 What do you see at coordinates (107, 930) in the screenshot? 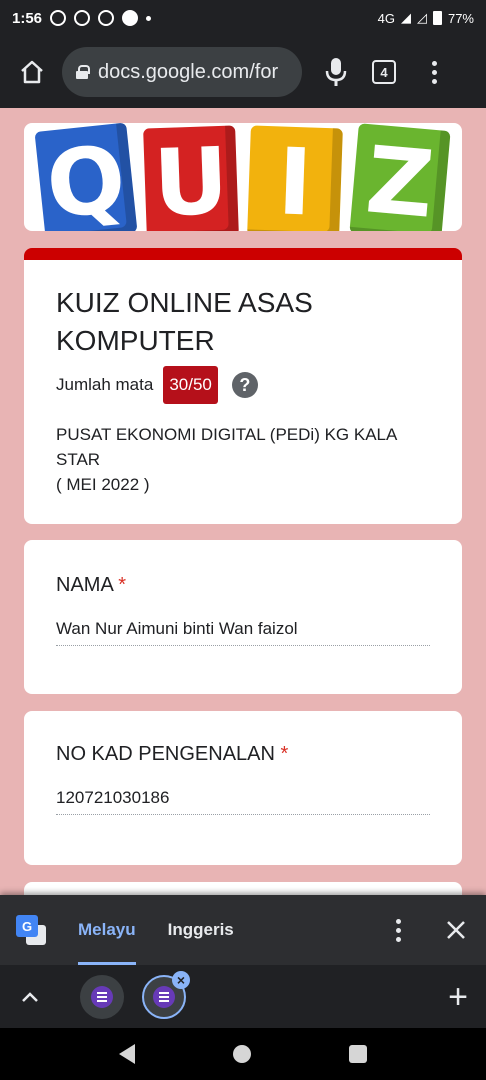
I see `language-tab-melayu: Melayu` at bounding box center [107, 930].